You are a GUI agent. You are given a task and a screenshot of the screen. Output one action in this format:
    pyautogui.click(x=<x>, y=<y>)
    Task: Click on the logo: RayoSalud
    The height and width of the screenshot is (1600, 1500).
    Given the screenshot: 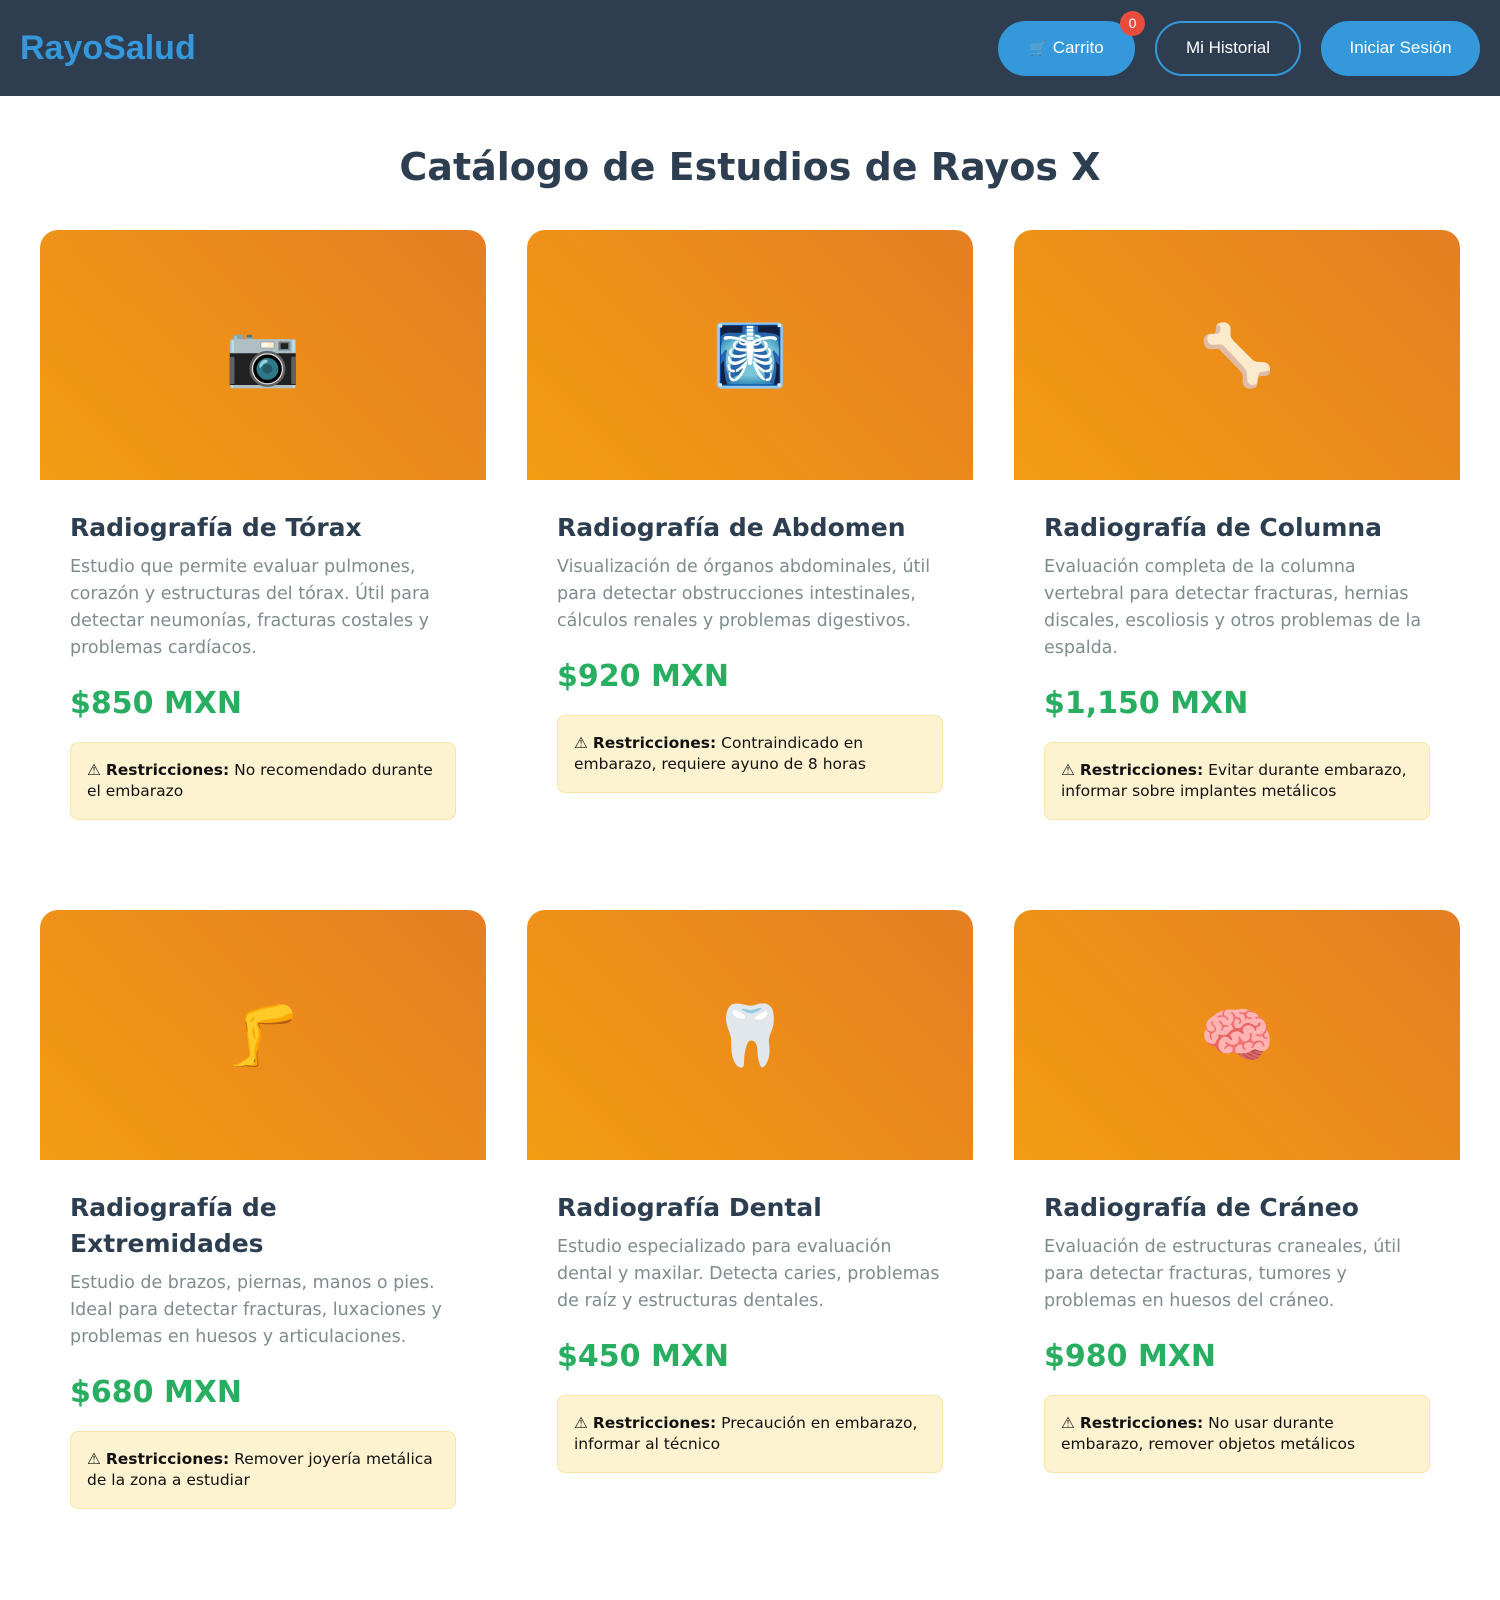 What is the action you would take?
    pyautogui.click(x=108, y=48)
    